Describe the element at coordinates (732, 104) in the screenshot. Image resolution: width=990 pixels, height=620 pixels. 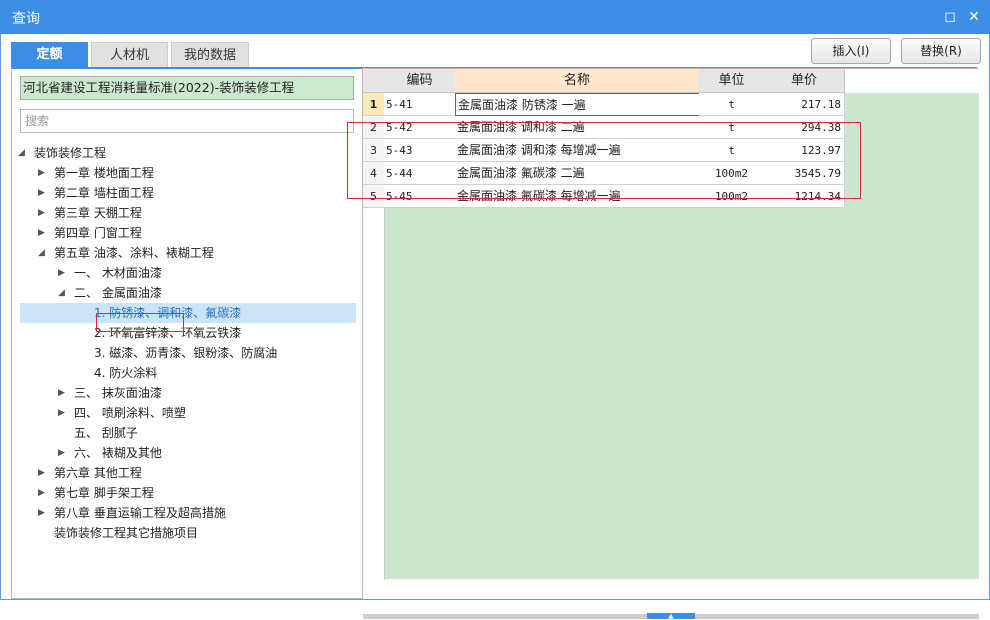
I see `cell-unit: t` at that location.